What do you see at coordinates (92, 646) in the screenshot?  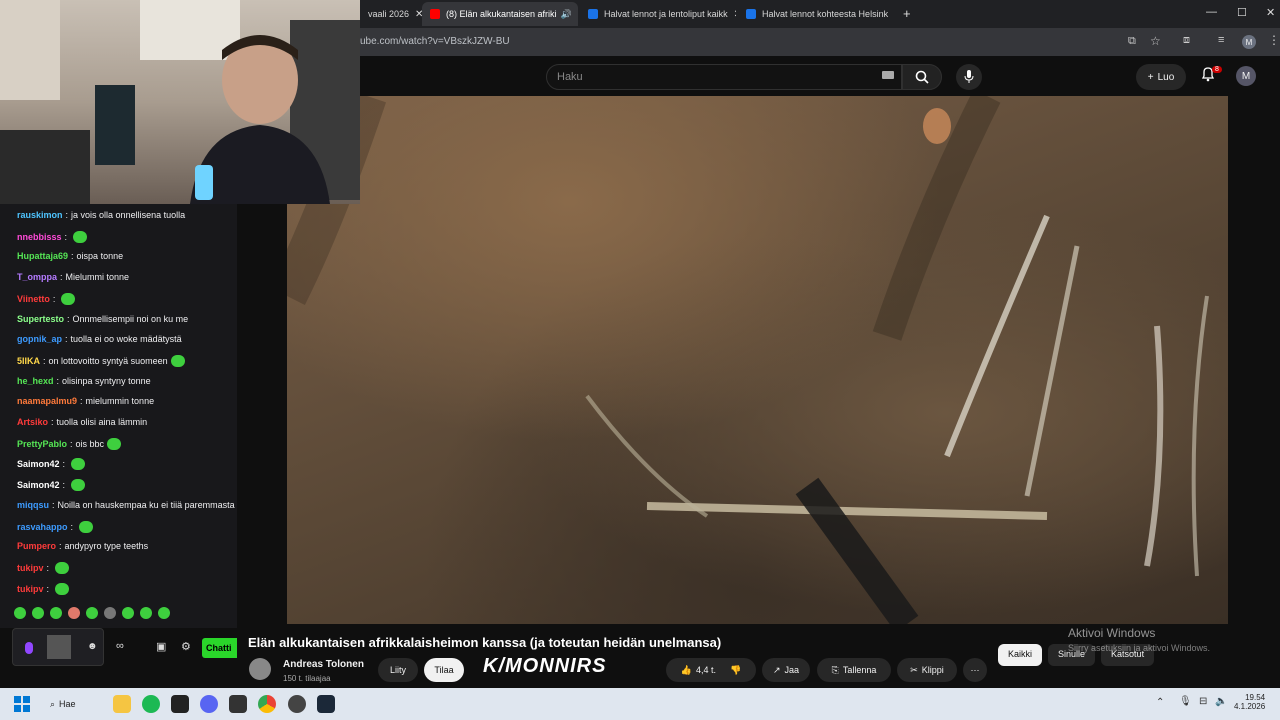 I see `emoji-icon: ☻` at bounding box center [92, 646].